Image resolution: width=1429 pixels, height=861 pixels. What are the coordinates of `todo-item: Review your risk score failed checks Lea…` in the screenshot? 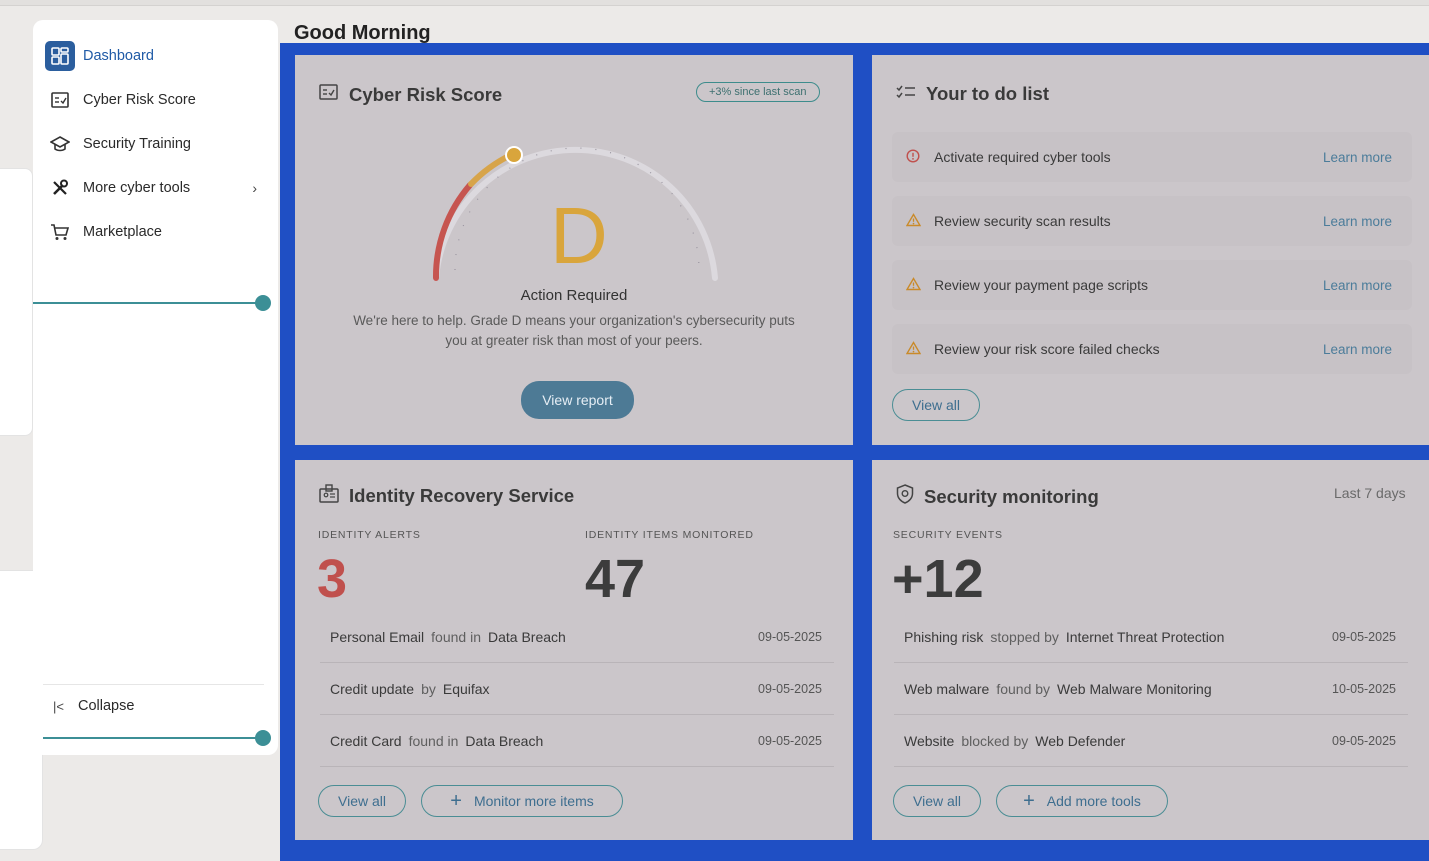 It's located at (1152, 349).